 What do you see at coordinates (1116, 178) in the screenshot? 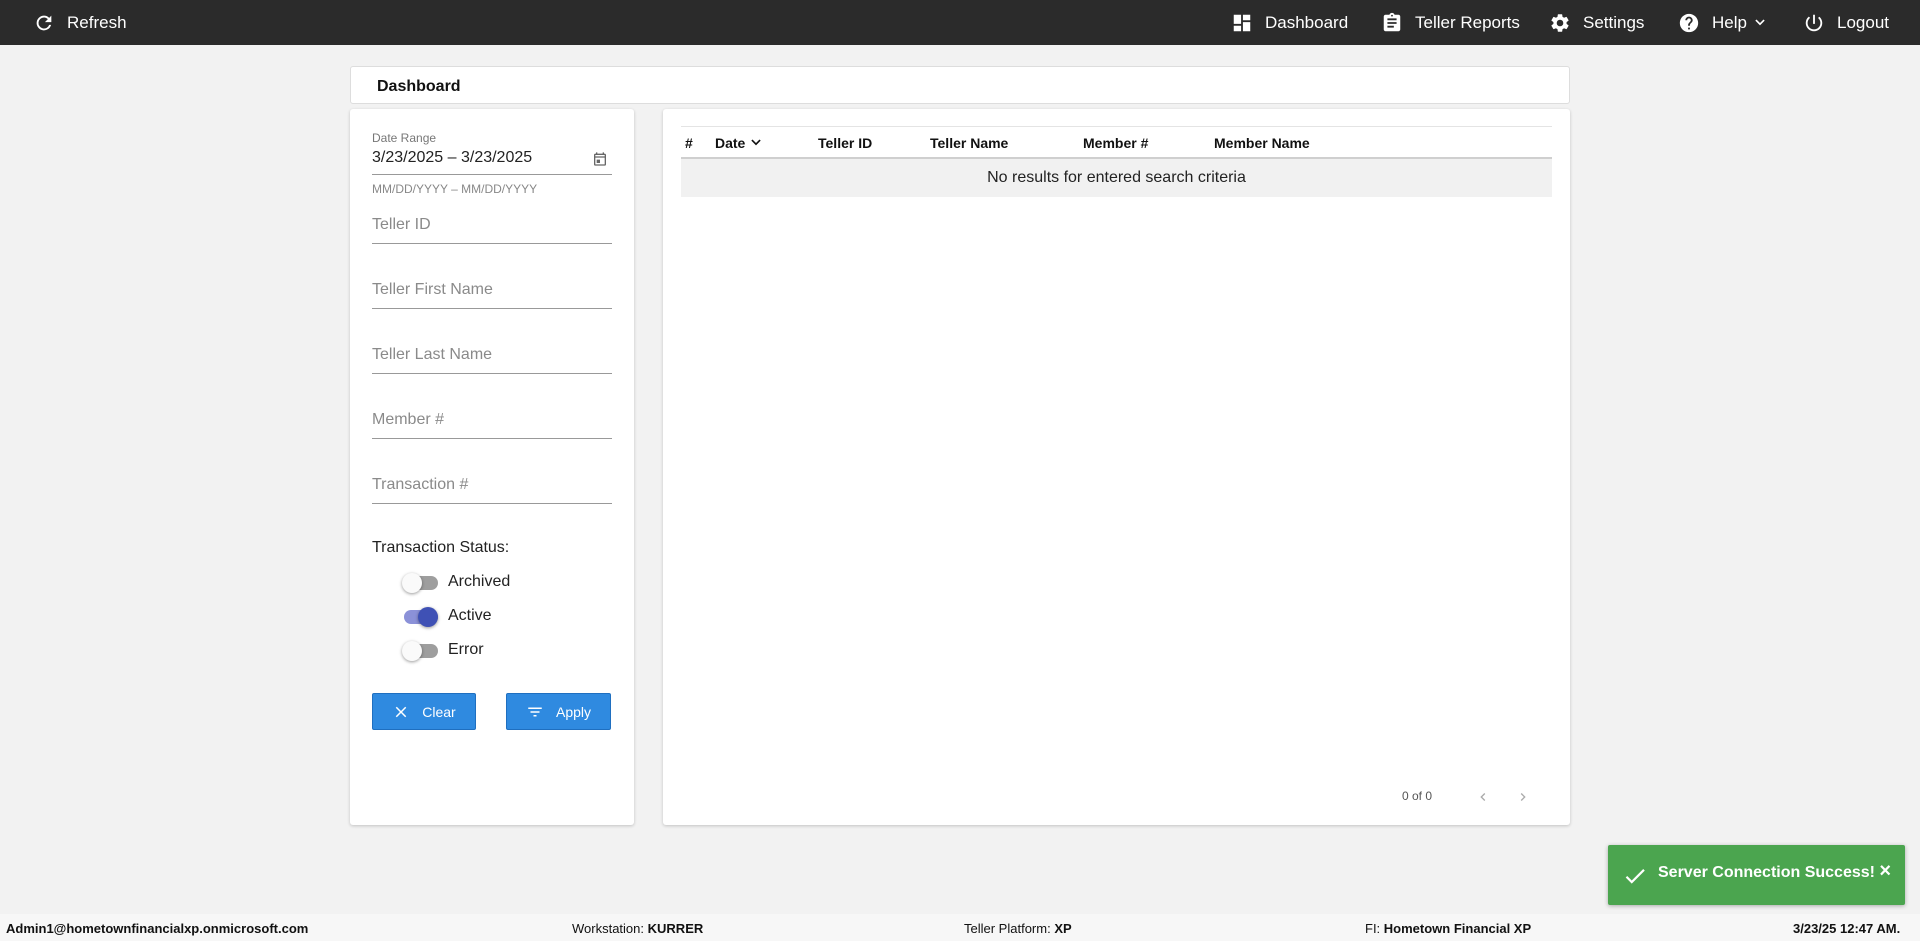
I see `empty-results-message: No results for entered search criteria` at bounding box center [1116, 178].